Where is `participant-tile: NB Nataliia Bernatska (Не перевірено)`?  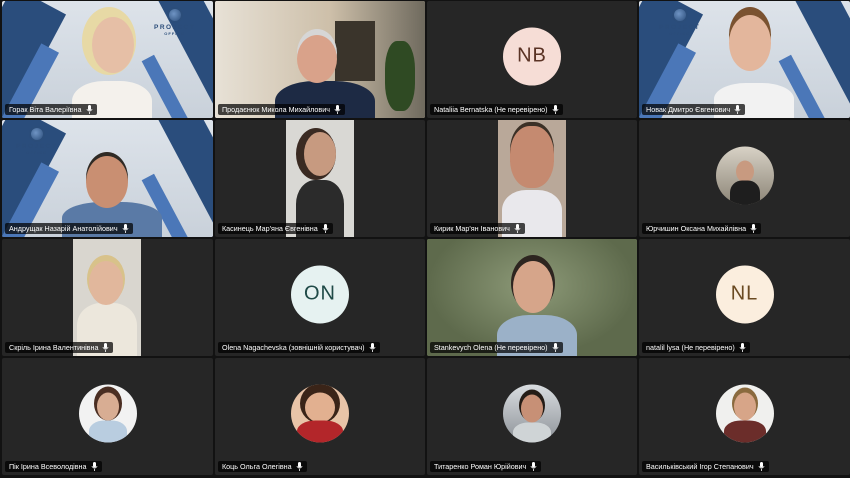 participant-tile: NB Nataliia Bernatska (Не перевірено) is located at coordinates (532, 59).